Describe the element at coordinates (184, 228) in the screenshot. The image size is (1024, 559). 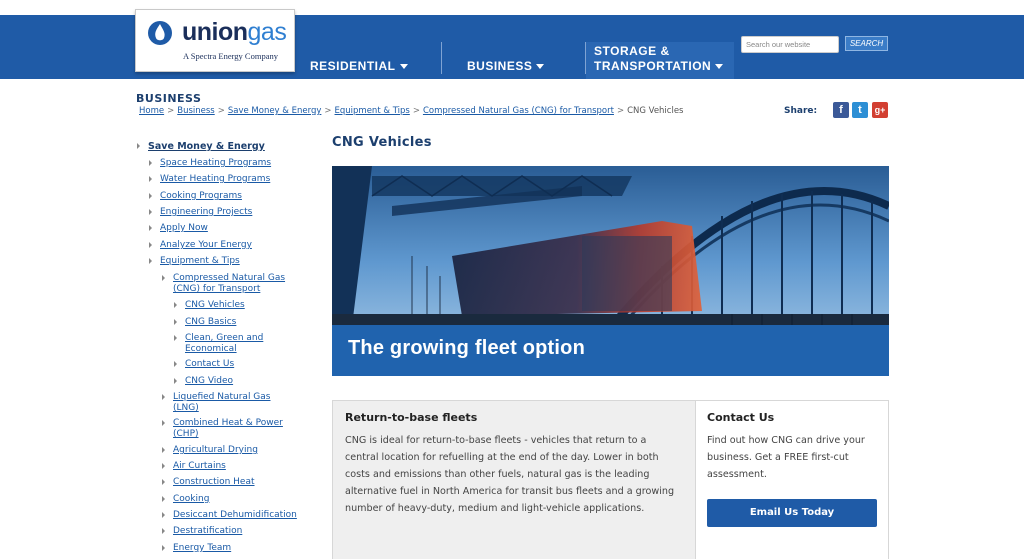
I see `leftnav-label: Apply Now` at that location.